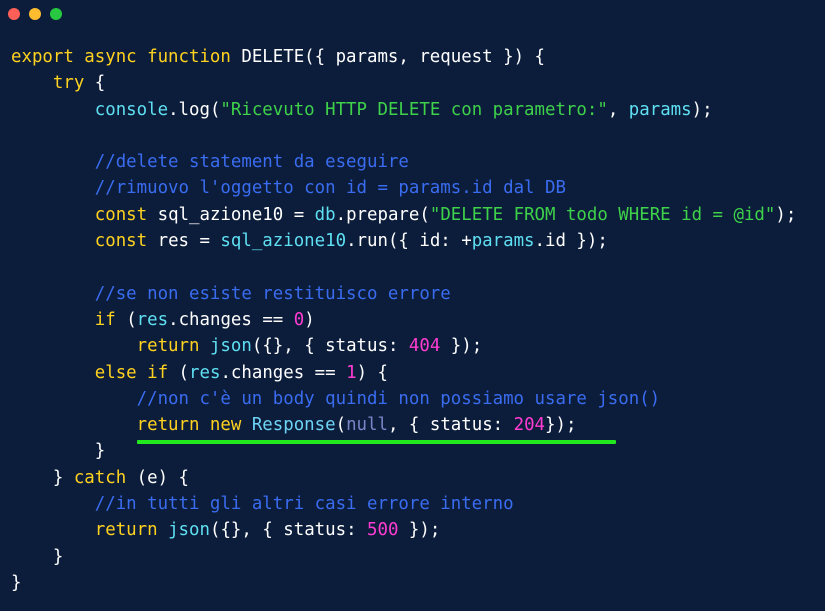 This screenshot has height=611, width=825. I want to click on code-token: //se non esiste restituisco errore, so click(272, 293).